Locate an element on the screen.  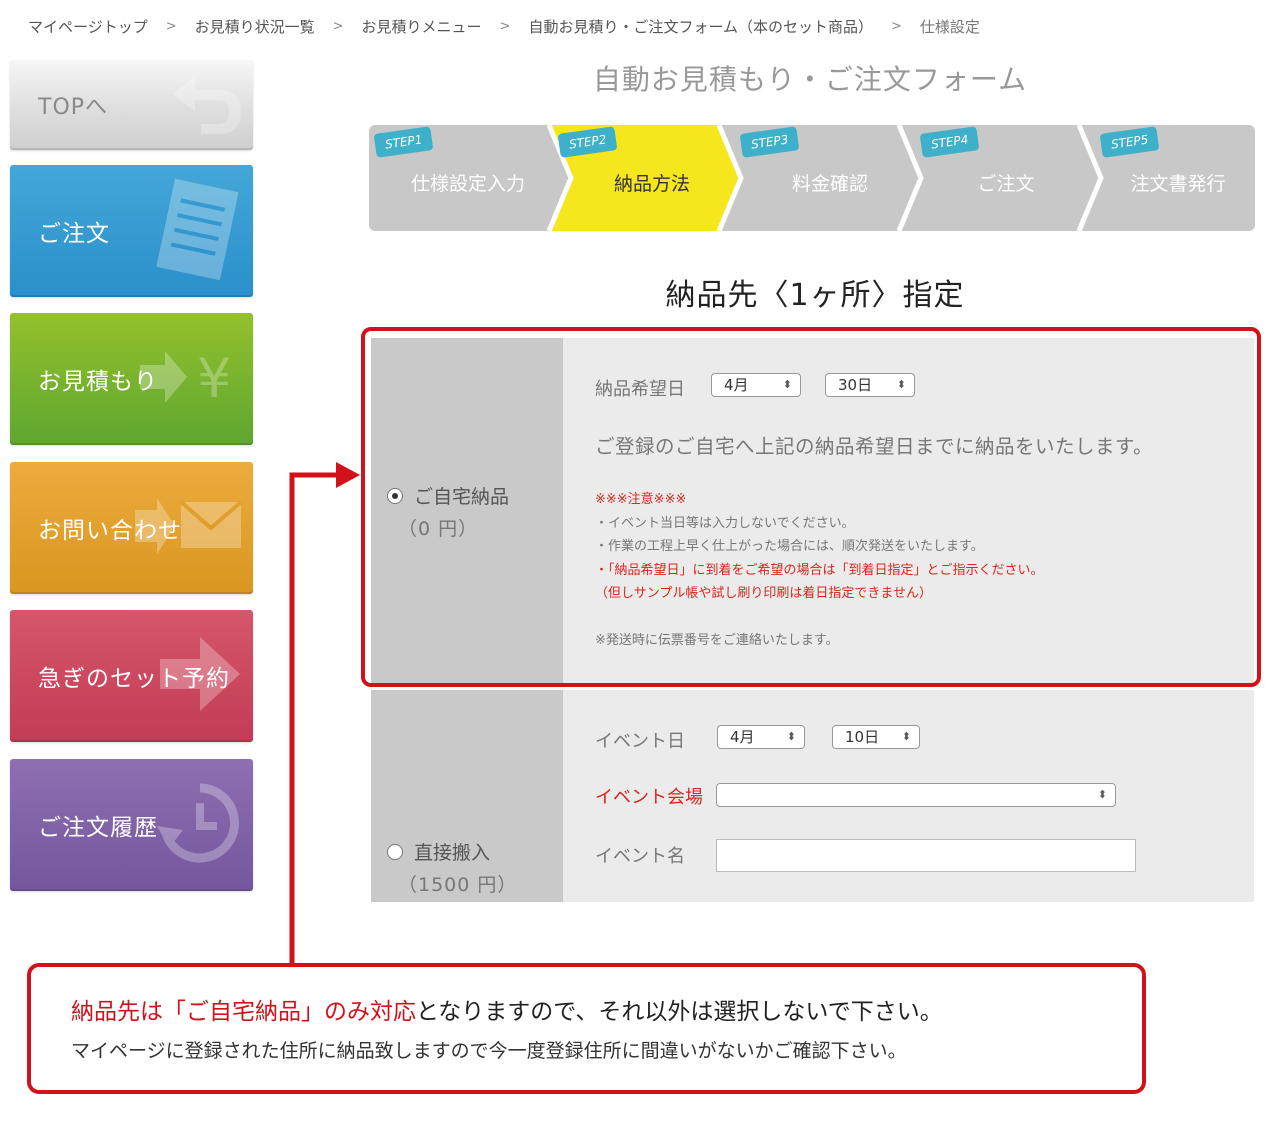
sidebar-quote-label: お見積もり is located at coordinates (98, 382).